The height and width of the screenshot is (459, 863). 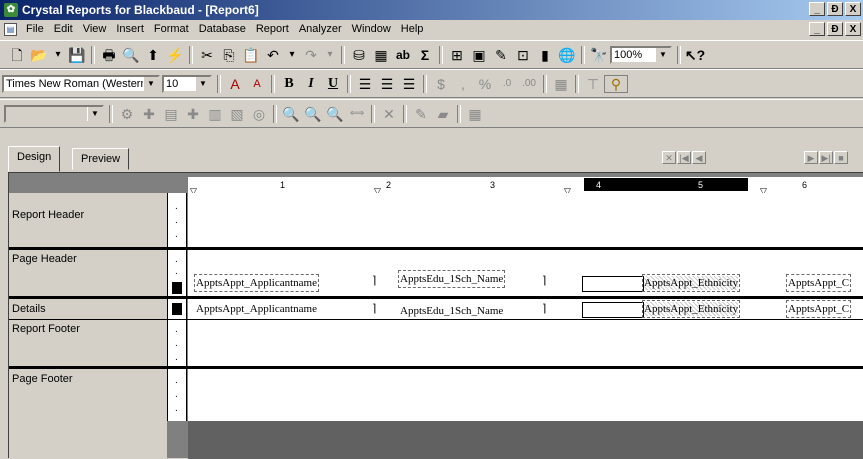 What do you see at coordinates (207, 55) in the screenshot?
I see `cut-icon: ✂` at bounding box center [207, 55].